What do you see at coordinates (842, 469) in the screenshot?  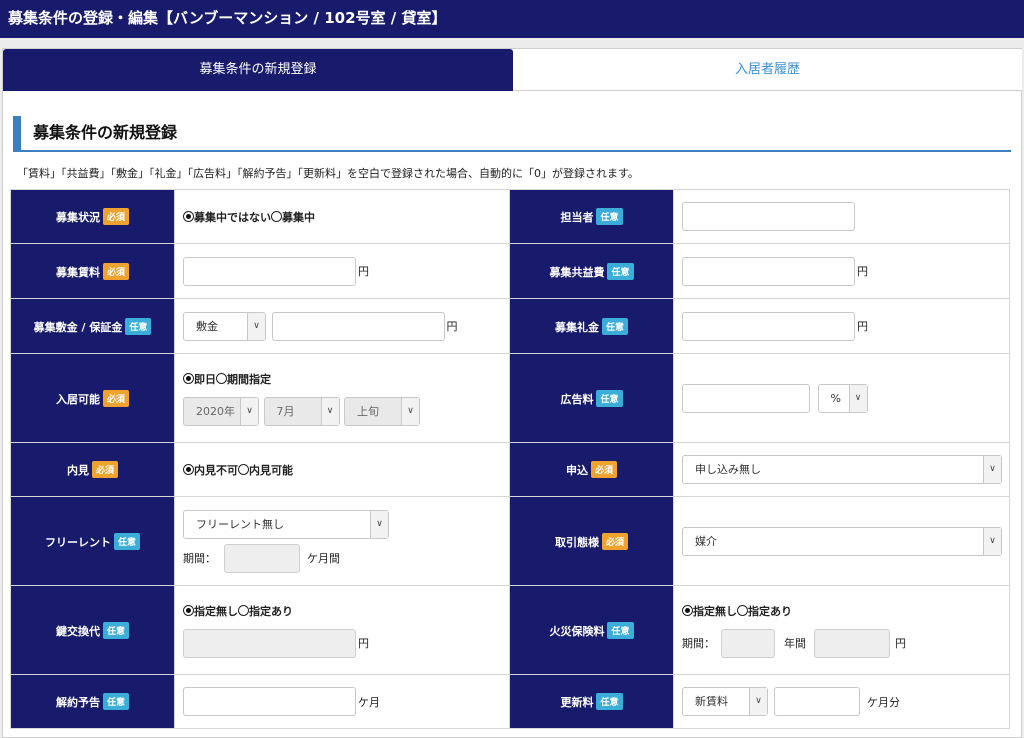 I see `application-select: 申し込み無し ∨` at bounding box center [842, 469].